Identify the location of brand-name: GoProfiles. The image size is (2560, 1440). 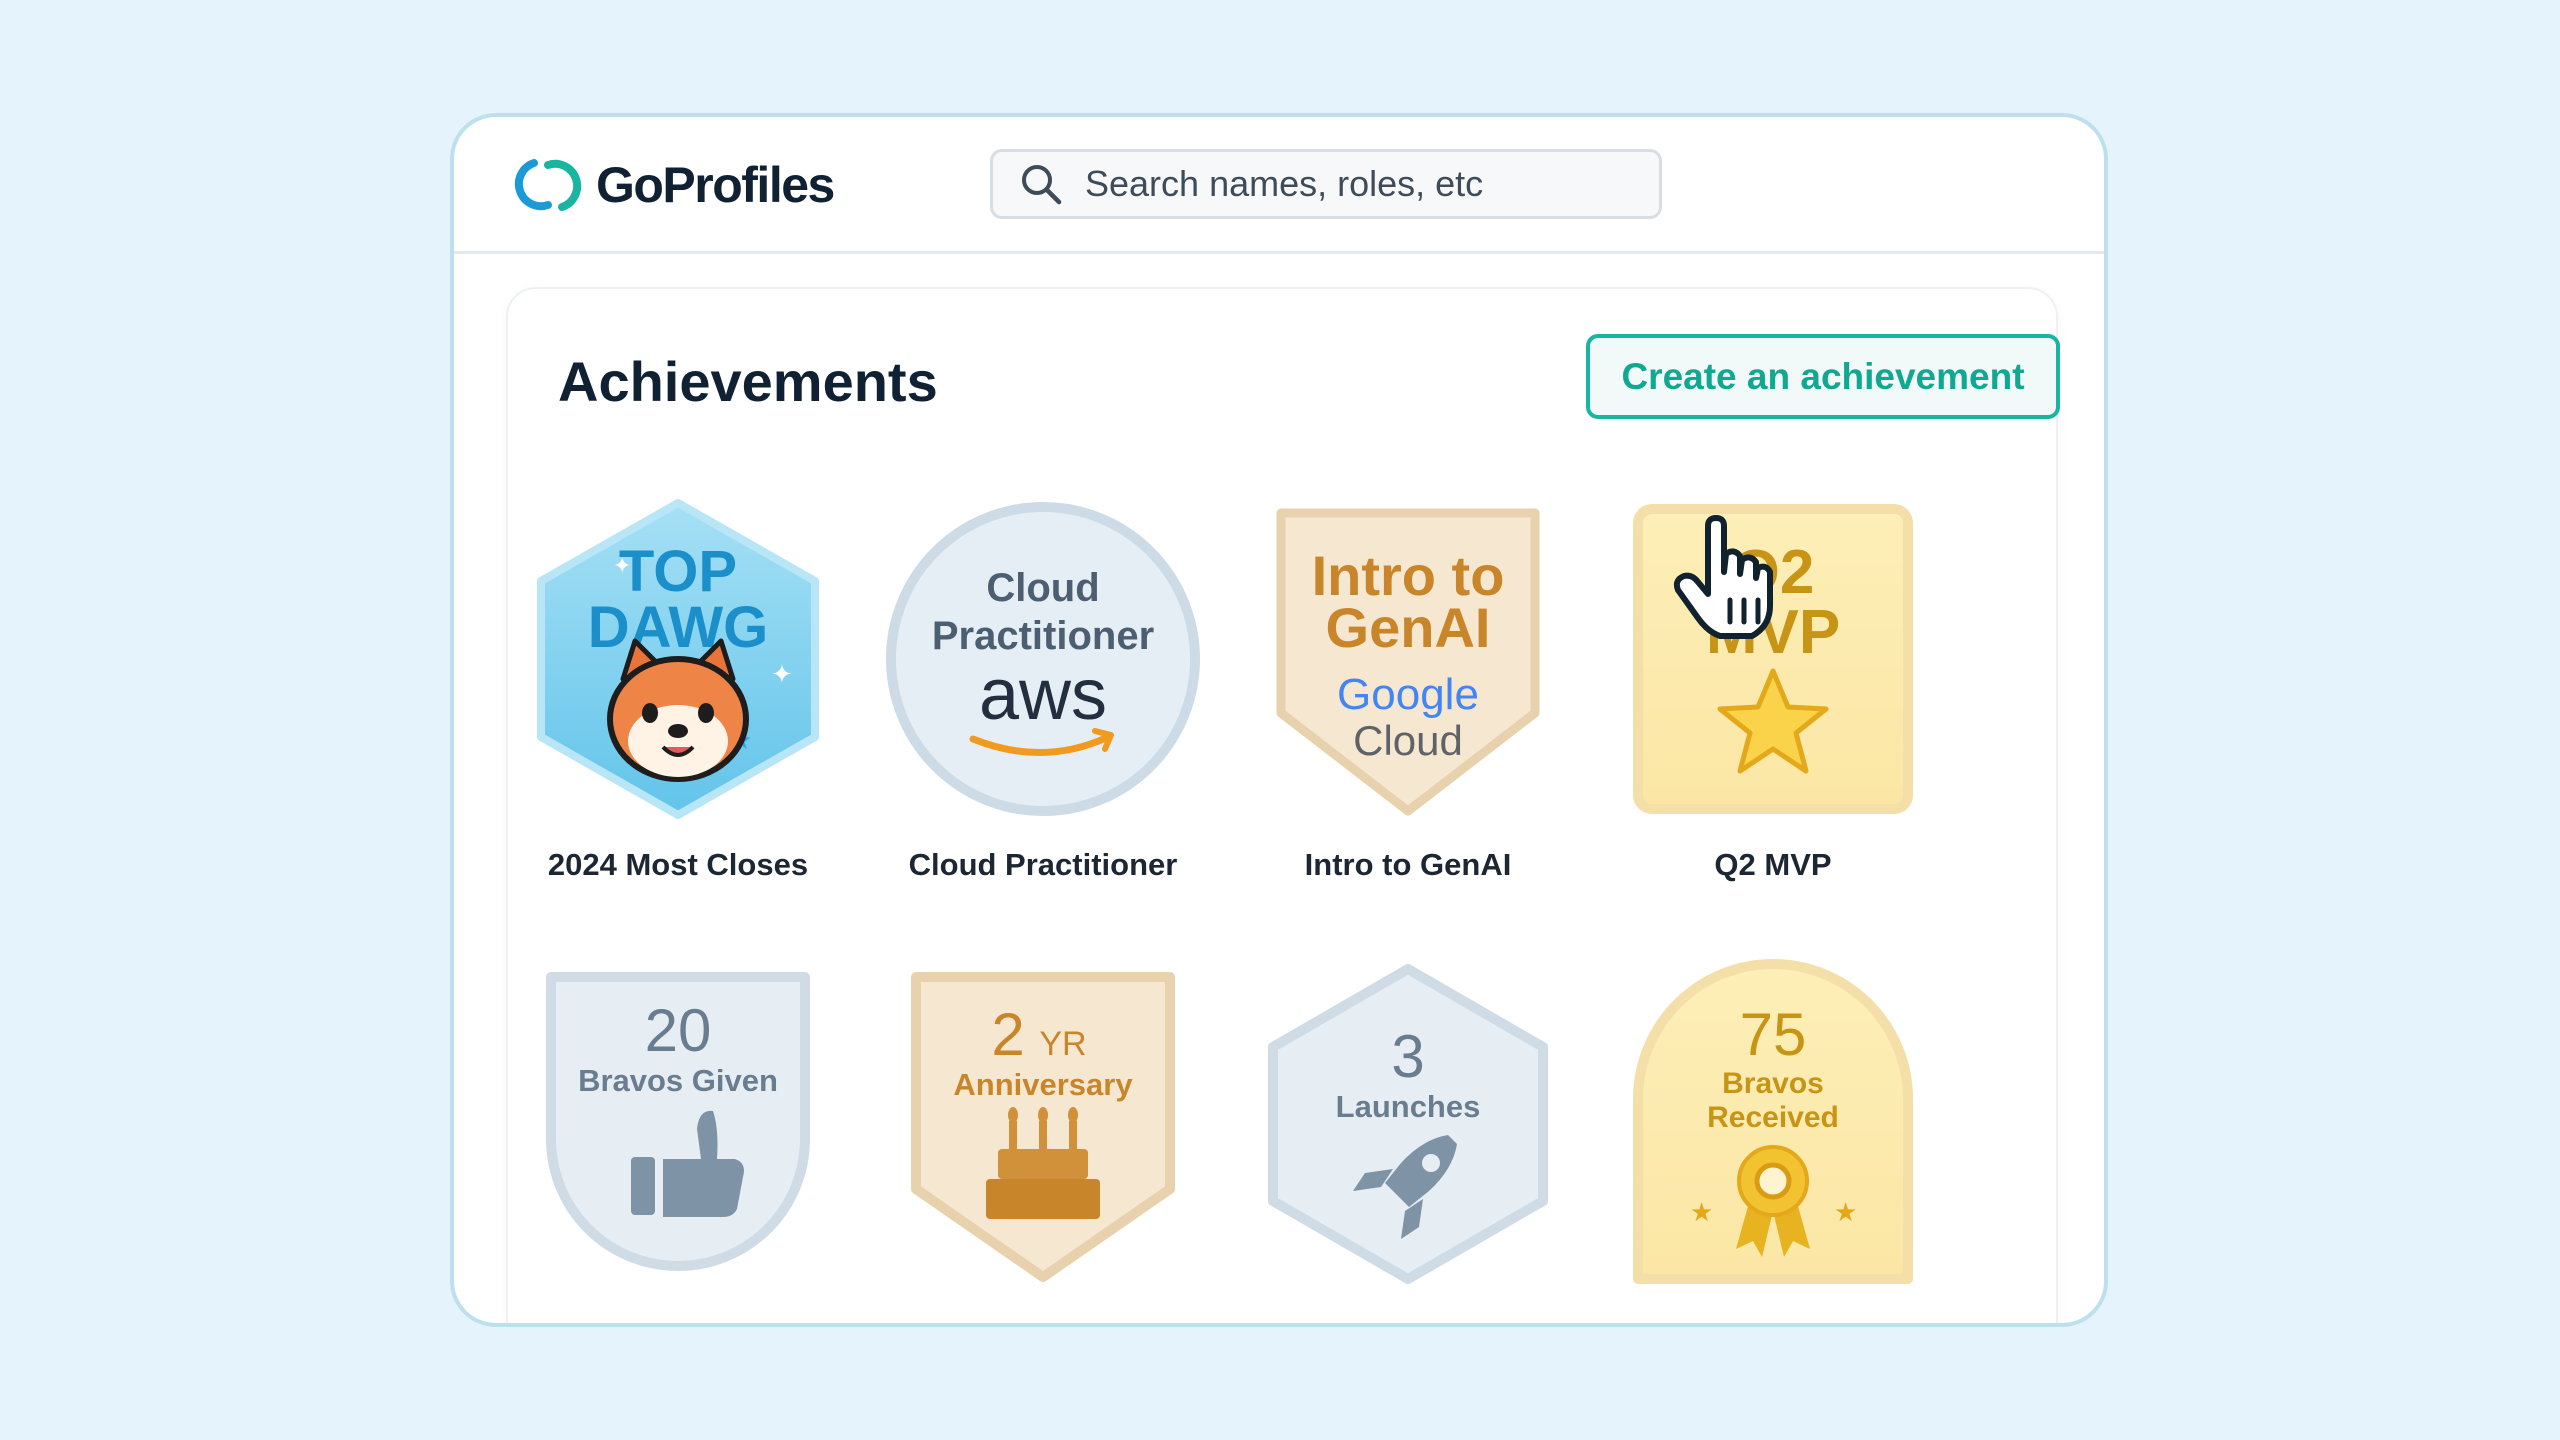
(715, 185).